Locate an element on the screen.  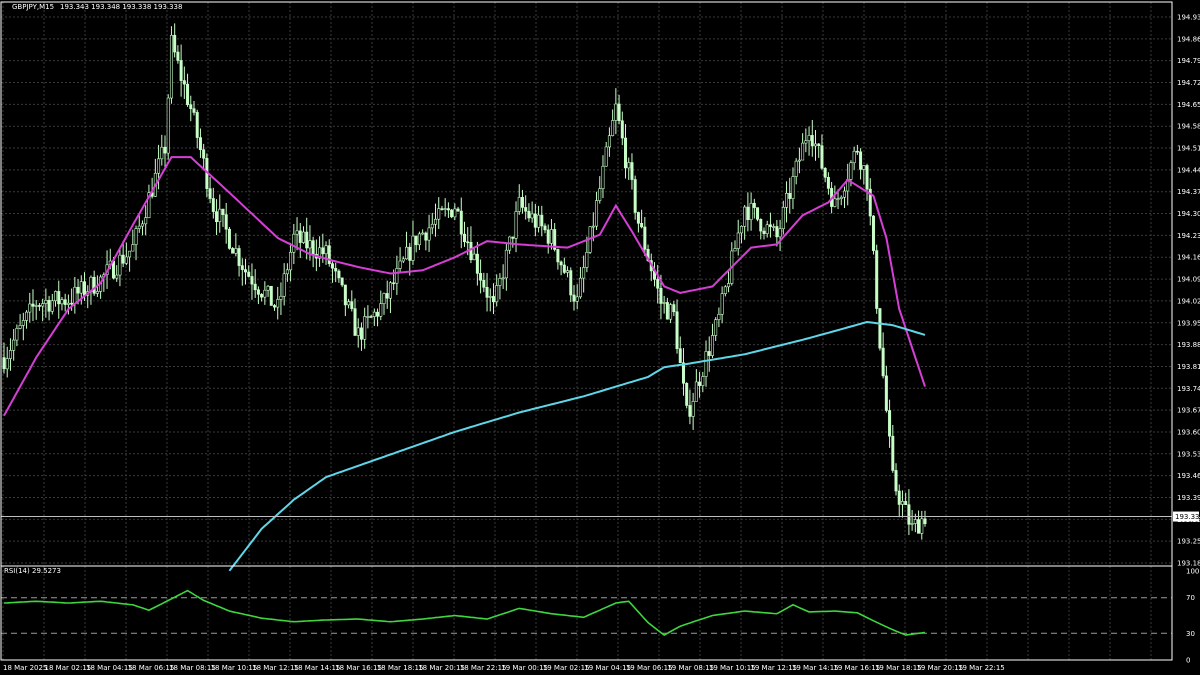
price-tick-label: 194.580 is located at coordinates (1188, 127).